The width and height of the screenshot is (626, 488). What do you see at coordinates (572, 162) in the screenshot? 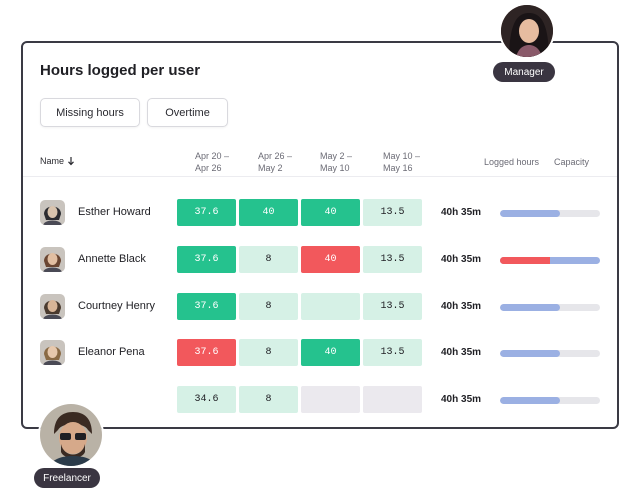
I see `capacity-header: Capacity` at bounding box center [572, 162].